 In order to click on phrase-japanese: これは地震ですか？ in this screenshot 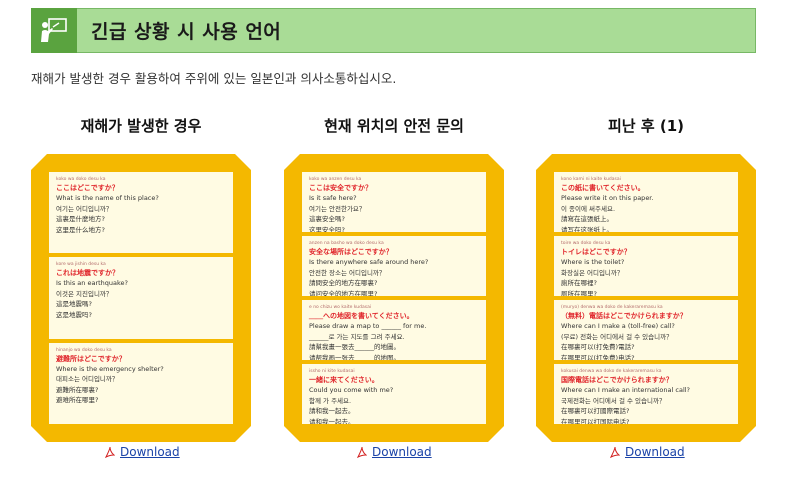, I will do `click(87, 273)`.